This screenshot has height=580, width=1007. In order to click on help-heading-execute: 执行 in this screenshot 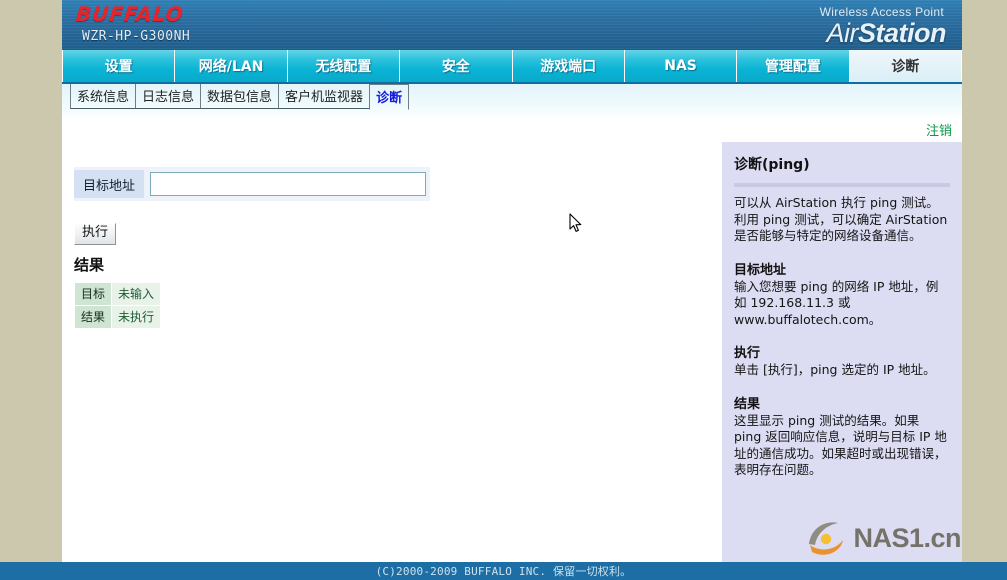, I will do `click(747, 353)`.